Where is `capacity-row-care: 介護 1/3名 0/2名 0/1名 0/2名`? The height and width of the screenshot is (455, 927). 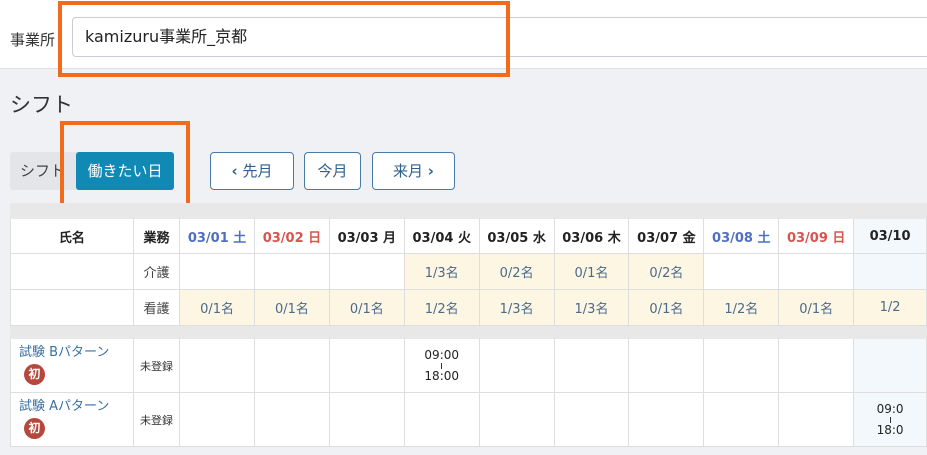
capacity-row-care: 介護 1/3名 0/2名 0/1名 0/2名 is located at coordinates (468, 271).